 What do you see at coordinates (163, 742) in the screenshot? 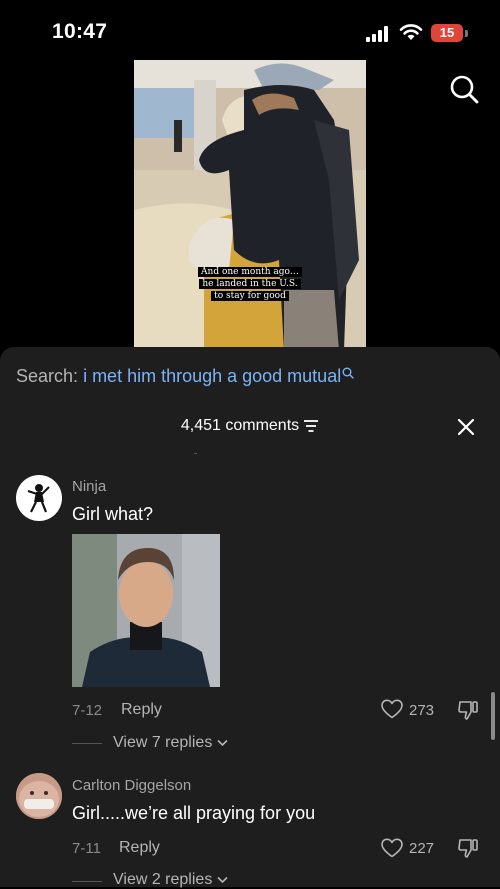
I see `view-replies-label: View 7 replies` at bounding box center [163, 742].